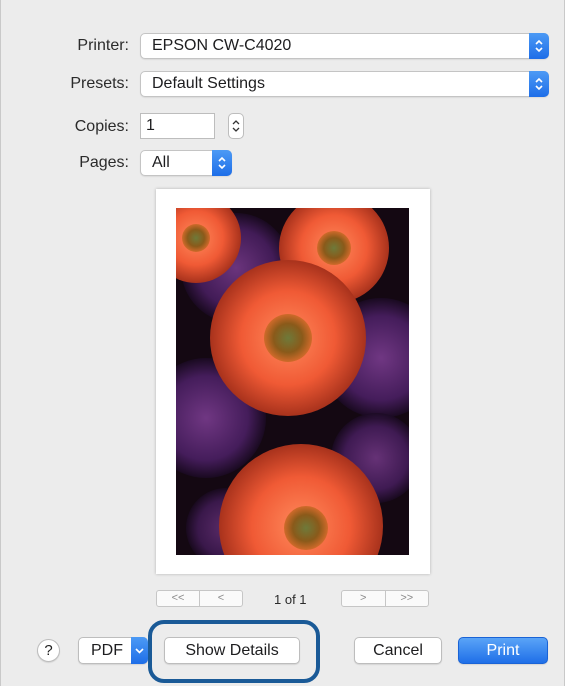 Image resolution: width=565 pixels, height=686 pixels. What do you see at coordinates (208, 83) in the screenshot?
I see `presets-value: Default Settings` at bounding box center [208, 83].